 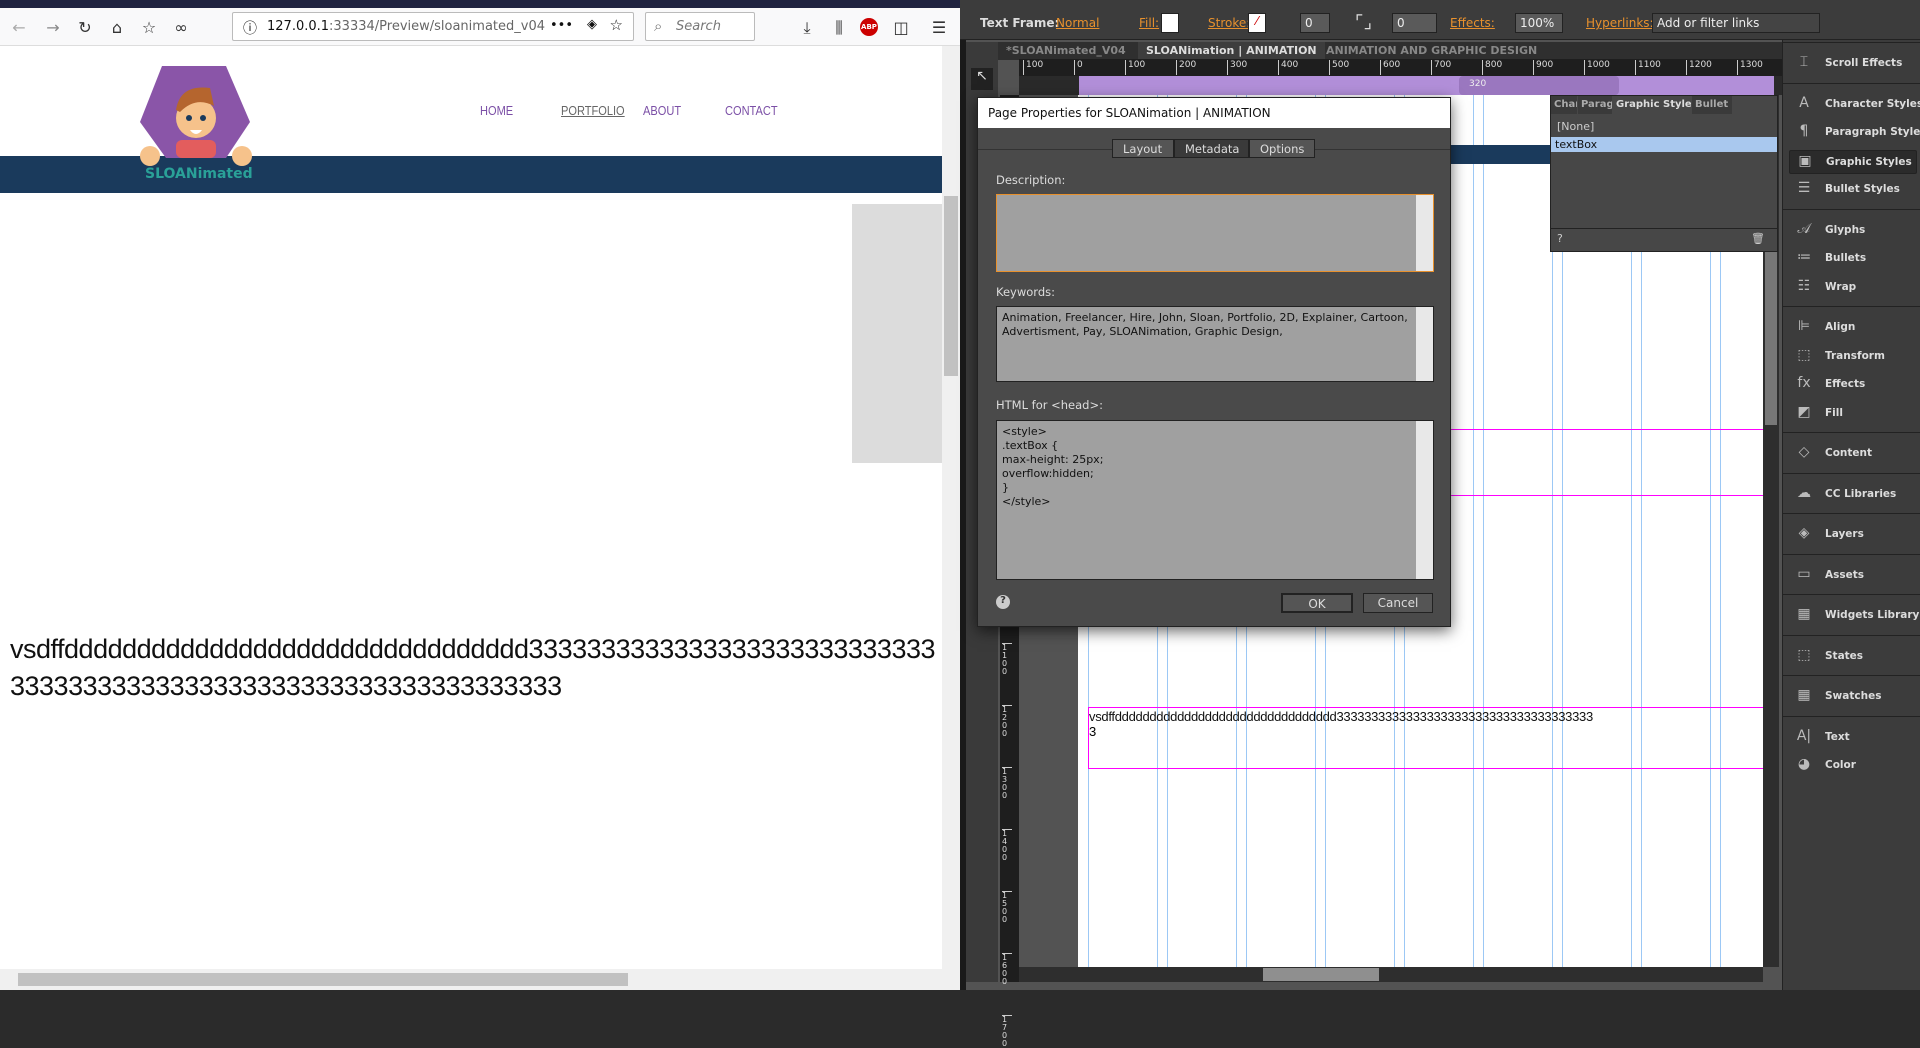 I want to click on panel-bullets: ≔ Bullets, so click(x=1853, y=259).